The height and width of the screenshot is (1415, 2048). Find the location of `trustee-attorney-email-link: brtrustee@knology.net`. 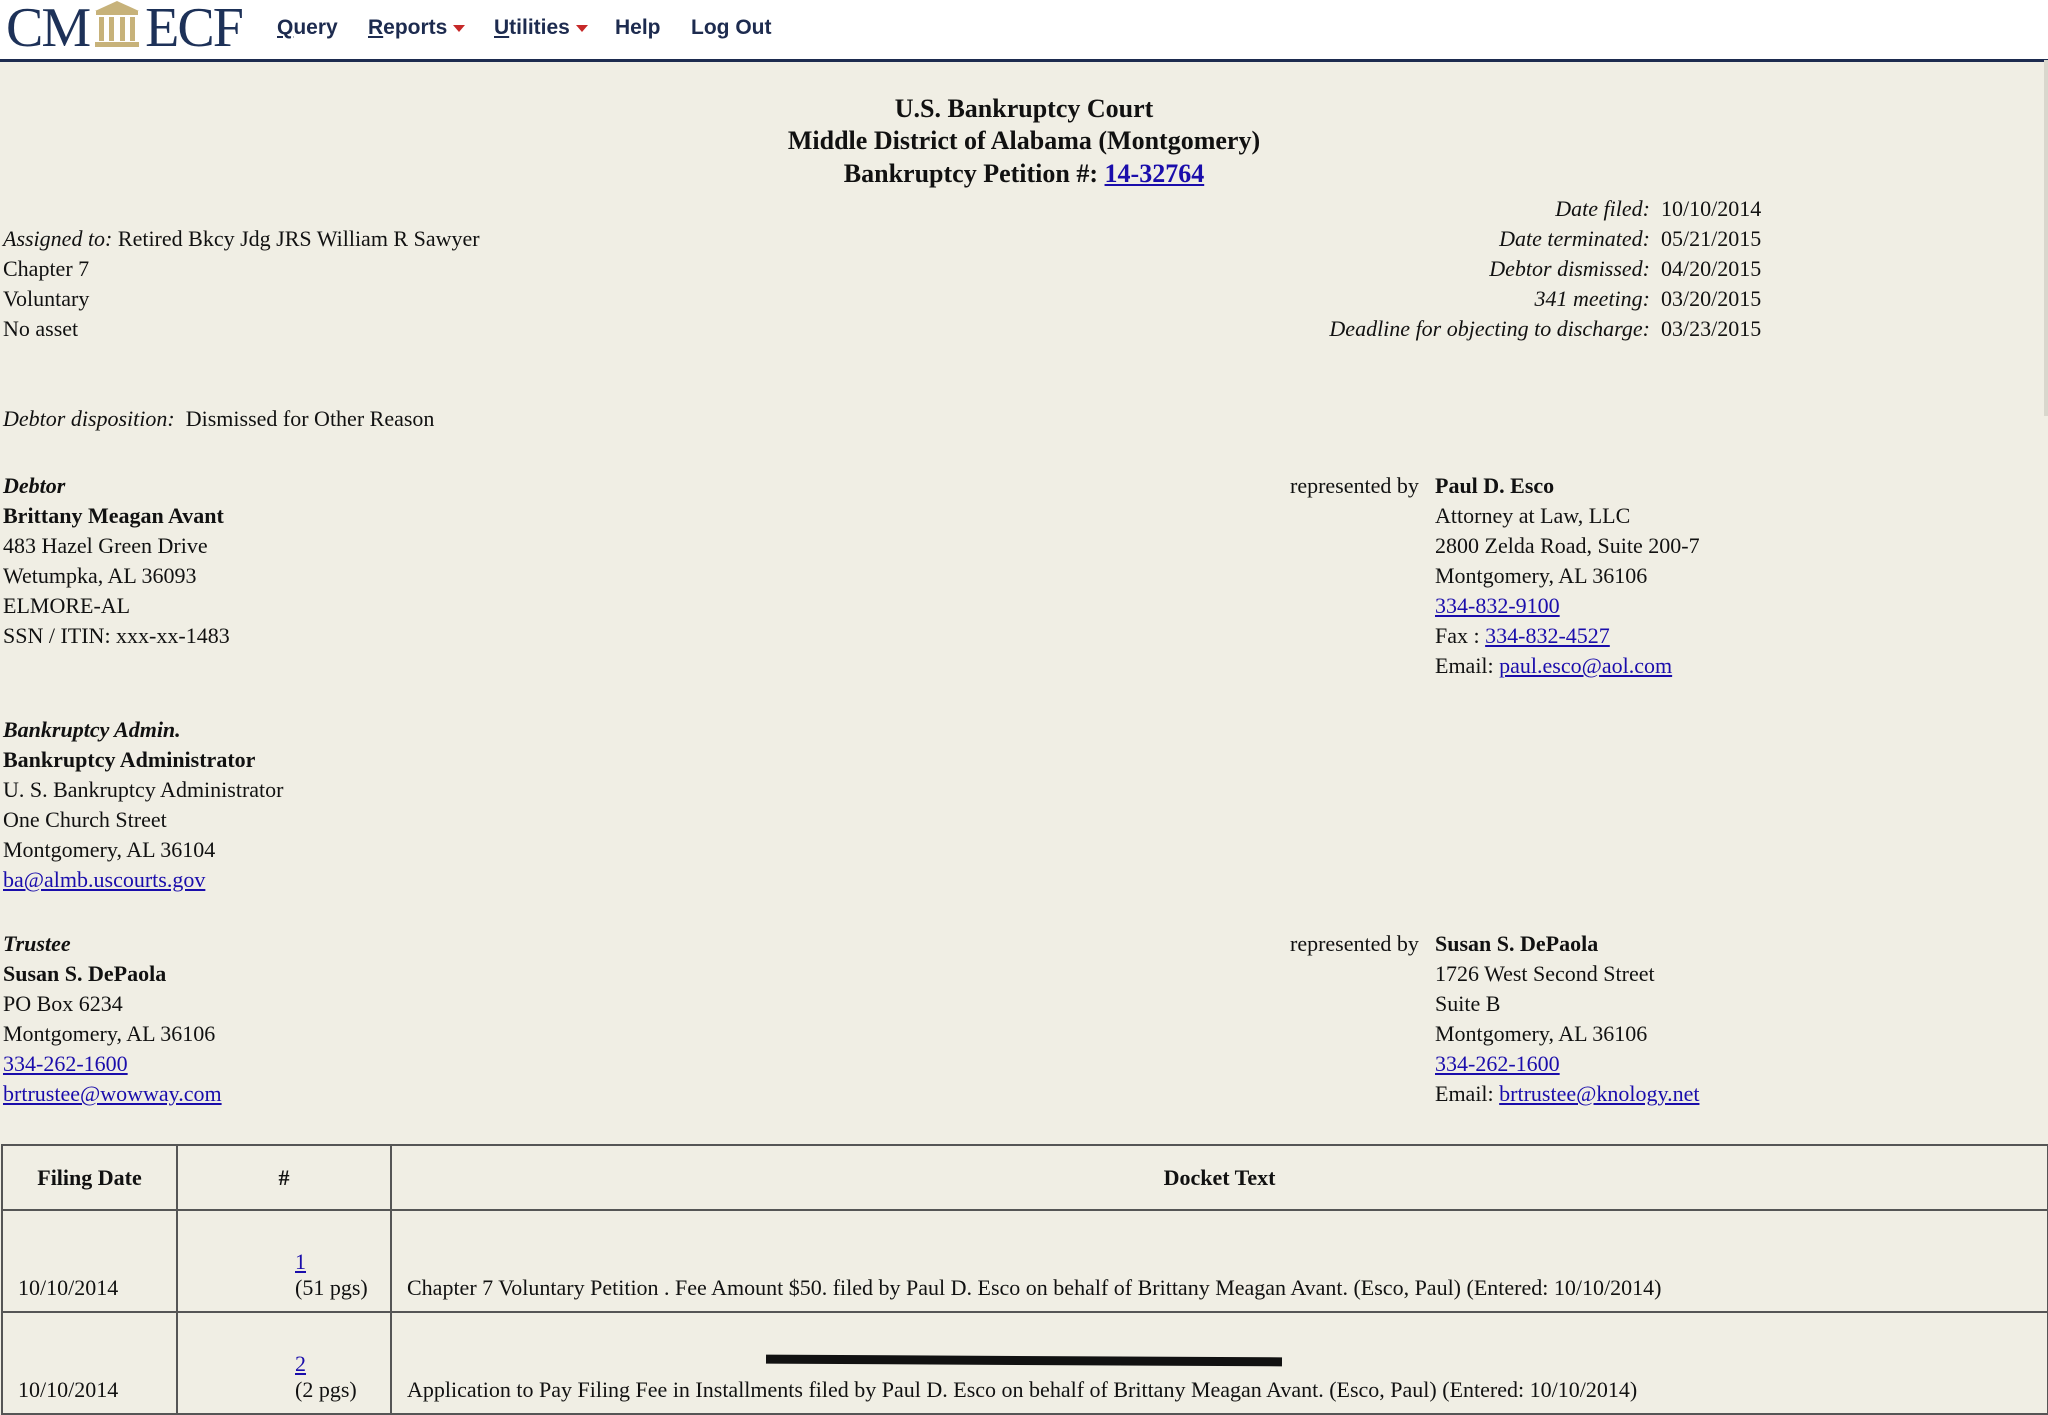

trustee-attorney-email-link: brtrustee@knology.net is located at coordinates (1599, 1093).